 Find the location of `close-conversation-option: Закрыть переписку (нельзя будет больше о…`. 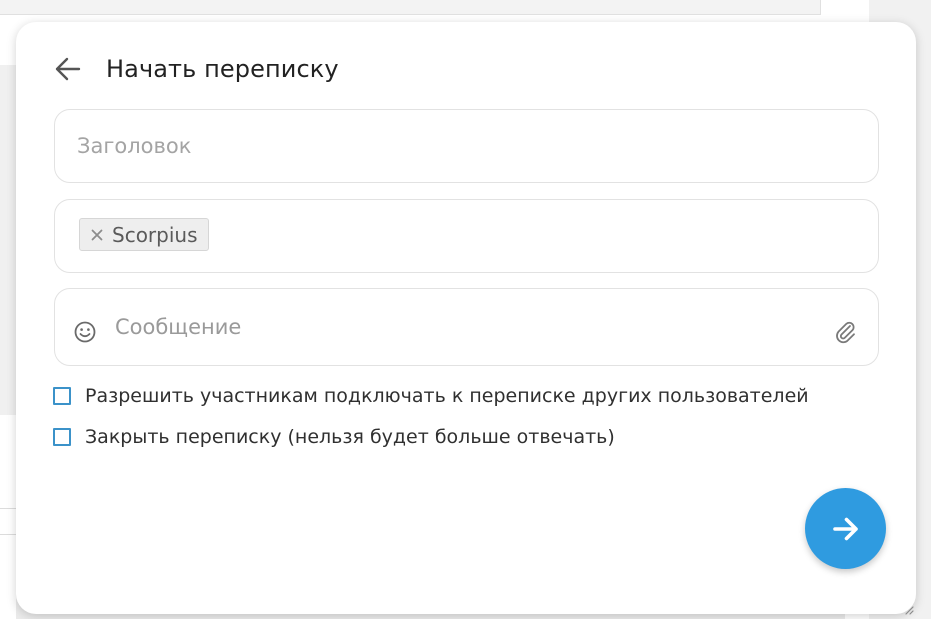

close-conversation-option: Закрыть переписку (нельзя будет больше о… is located at coordinates (334, 437).